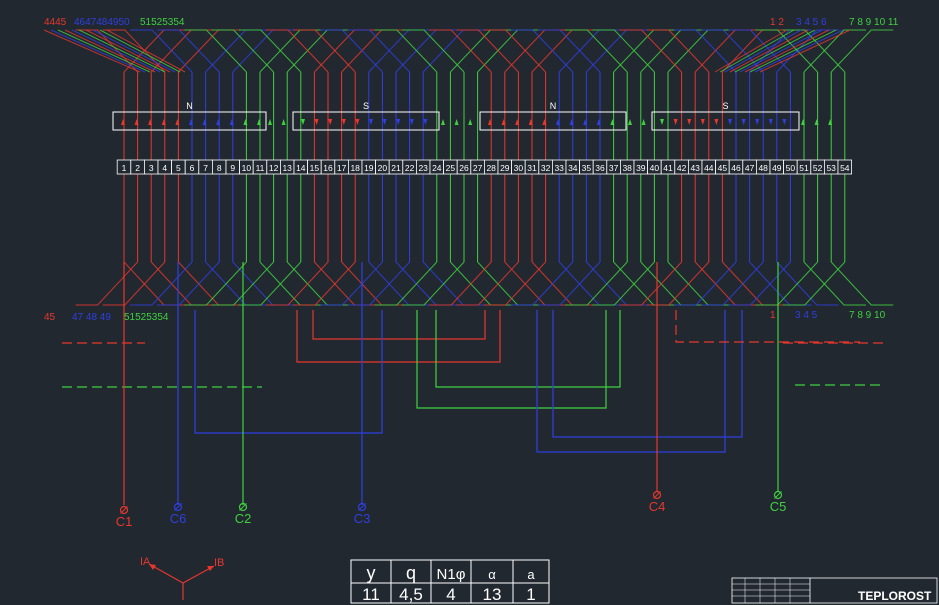 Image resolution: width=939 pixels, height=605 pixels. I want to click on slot-cell: 36, so click(600, 167).